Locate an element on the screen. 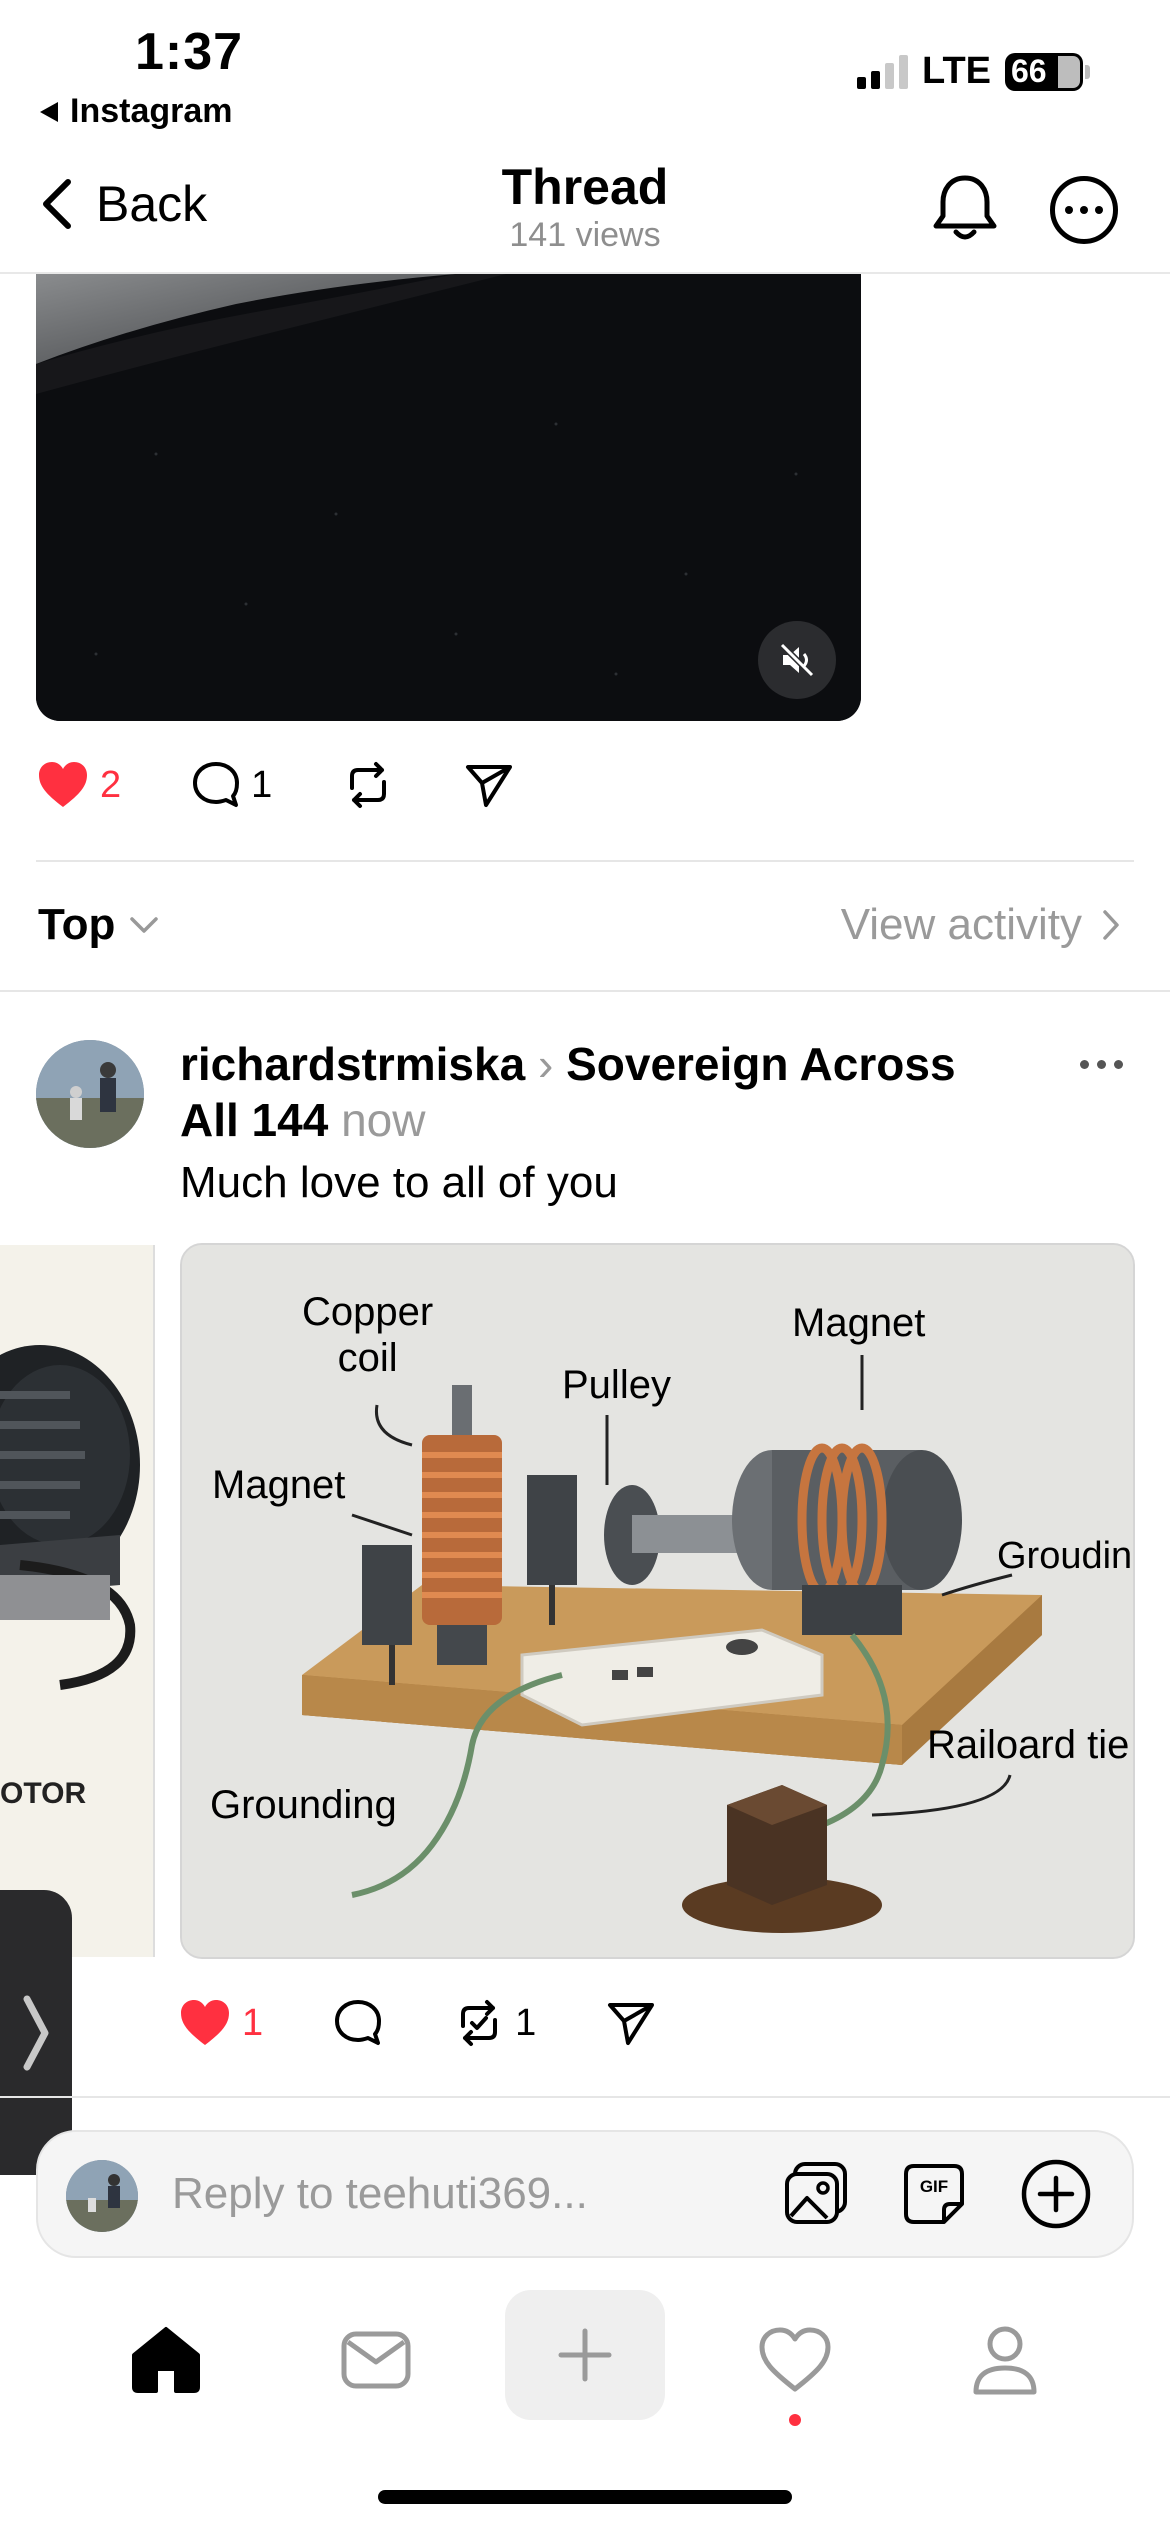 Image resolution: width=1170 pixels, height=2532 pixels. video-player is located at coordinates (448, 497).